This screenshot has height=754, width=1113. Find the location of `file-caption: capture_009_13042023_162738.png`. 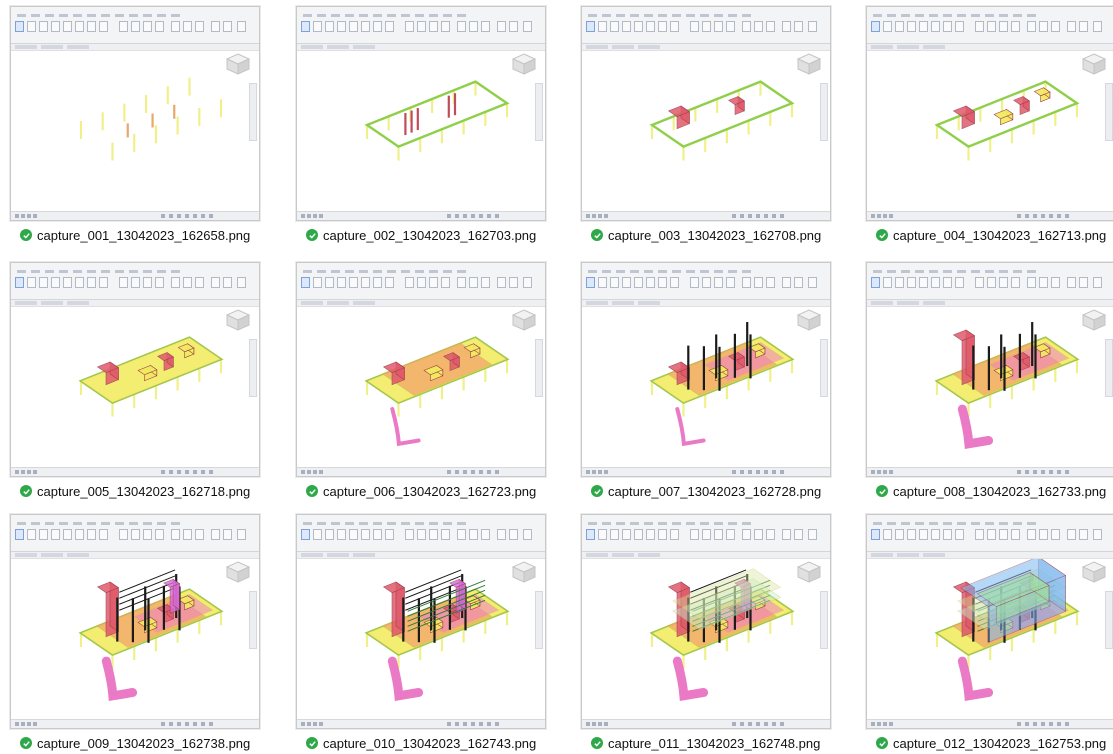

file-caption: capture_009_13042023_162738.png is located at coordinates (135, 743).